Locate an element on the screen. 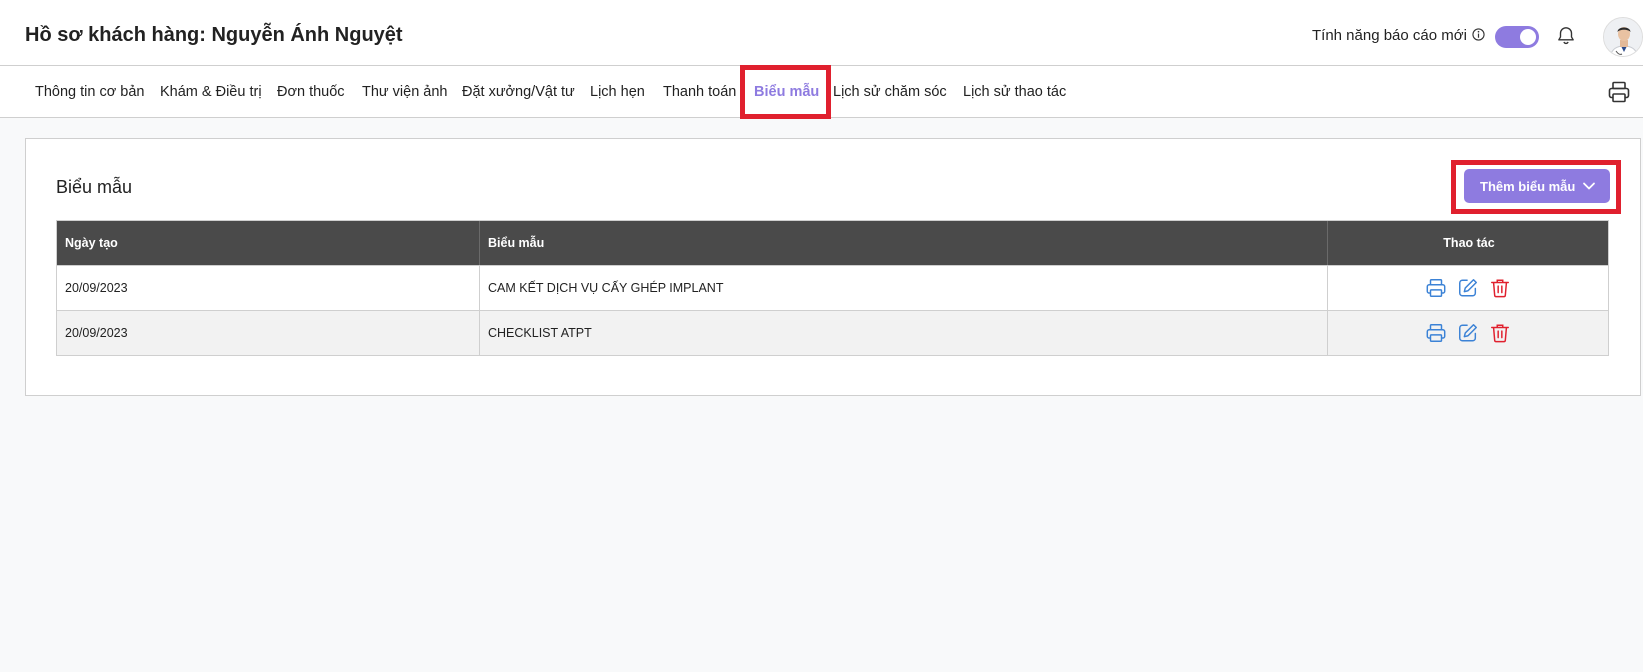  add-form-button-label: Thêm biểu mẫu is located at coordinates (1528, 186).